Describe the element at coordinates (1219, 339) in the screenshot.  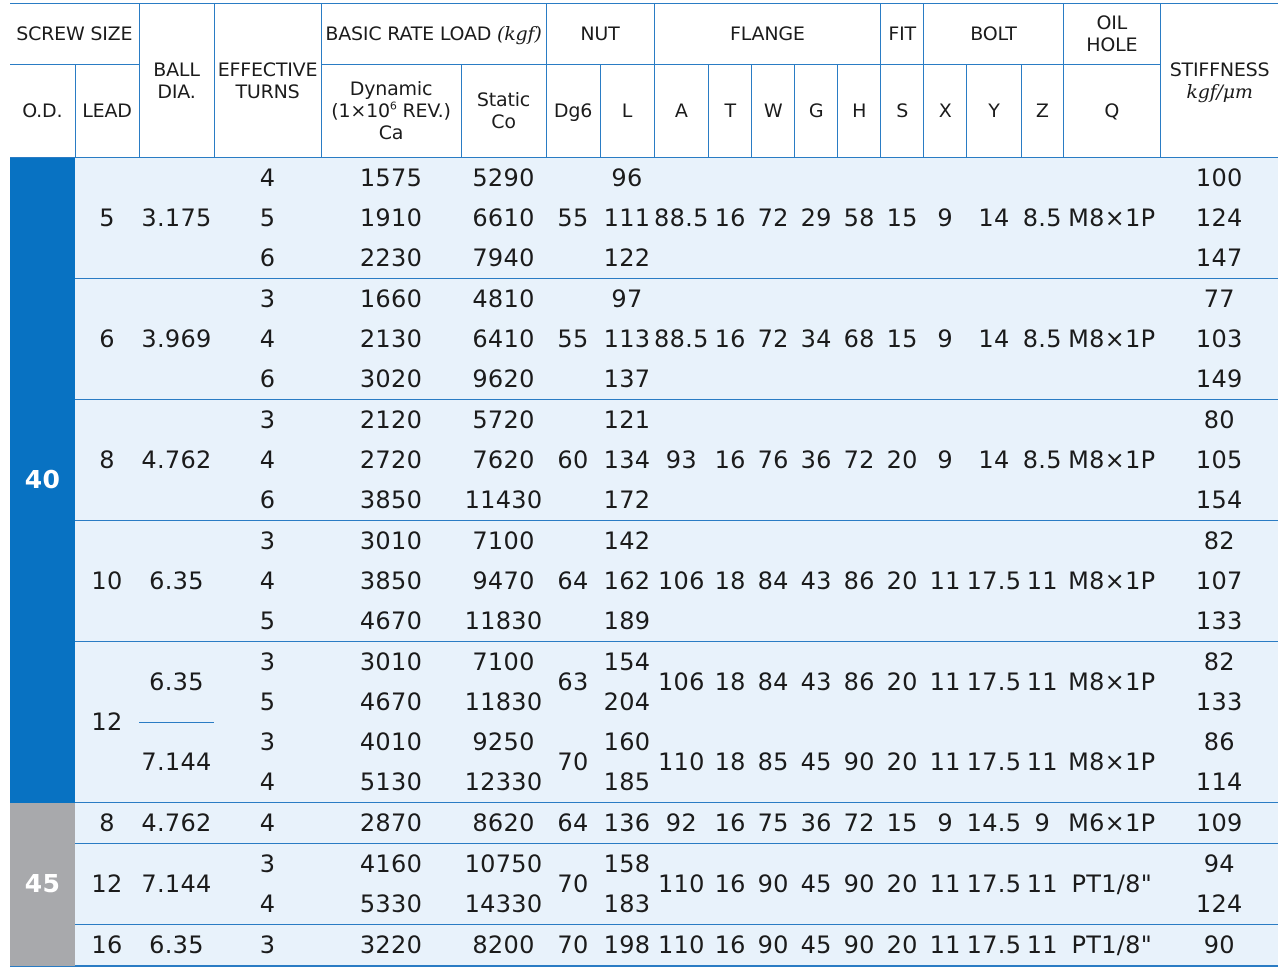
I see `stiffness-cell: 103` at that location.